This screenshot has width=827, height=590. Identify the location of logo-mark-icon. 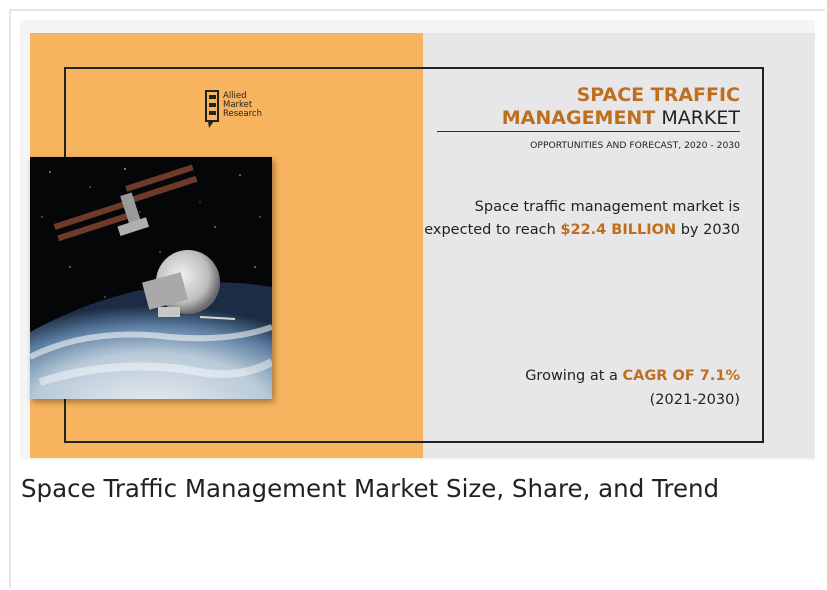
(212, 109).